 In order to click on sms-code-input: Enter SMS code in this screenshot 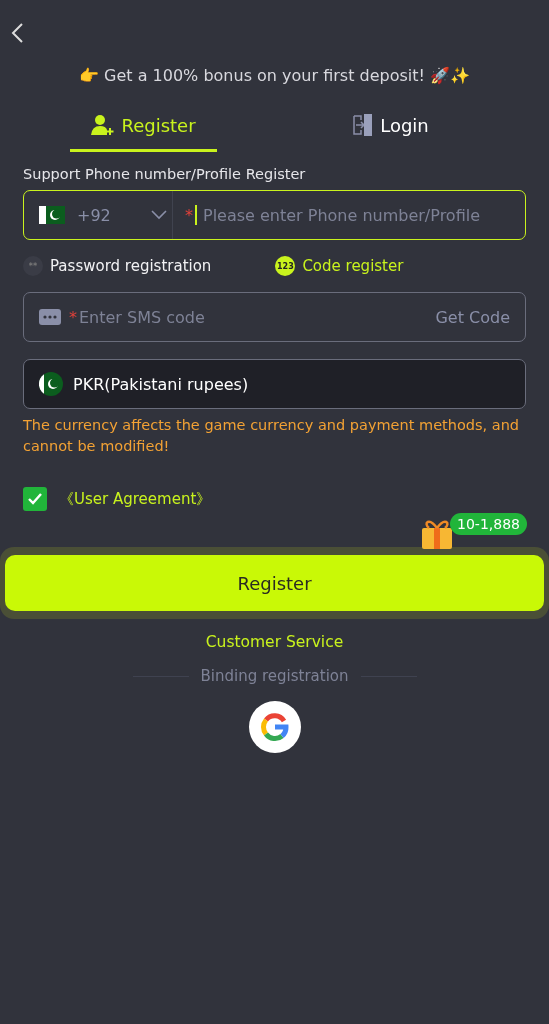, I will do `click(254, 317)`.